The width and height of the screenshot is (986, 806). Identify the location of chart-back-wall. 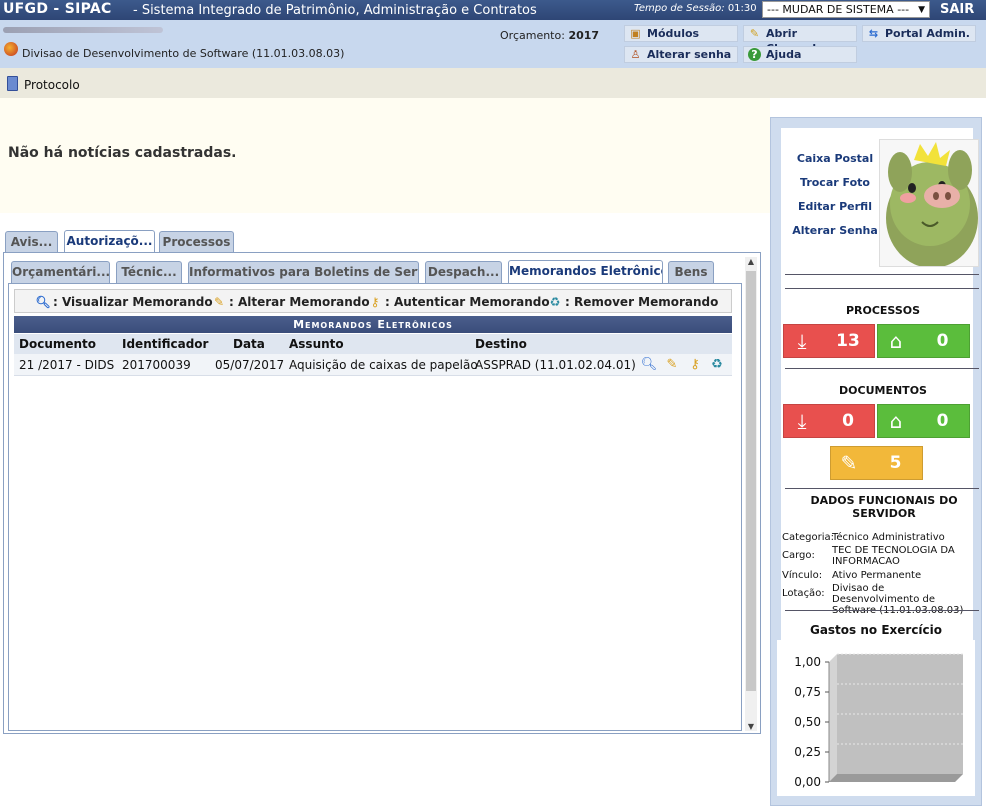
(900, 714).